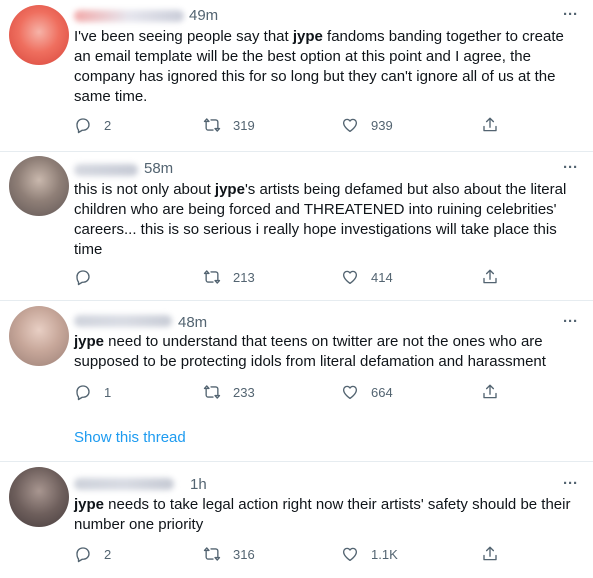  Describe the element at coordinates (244, 125) in the screenshot. I see `retweet-count: 319` at that location.